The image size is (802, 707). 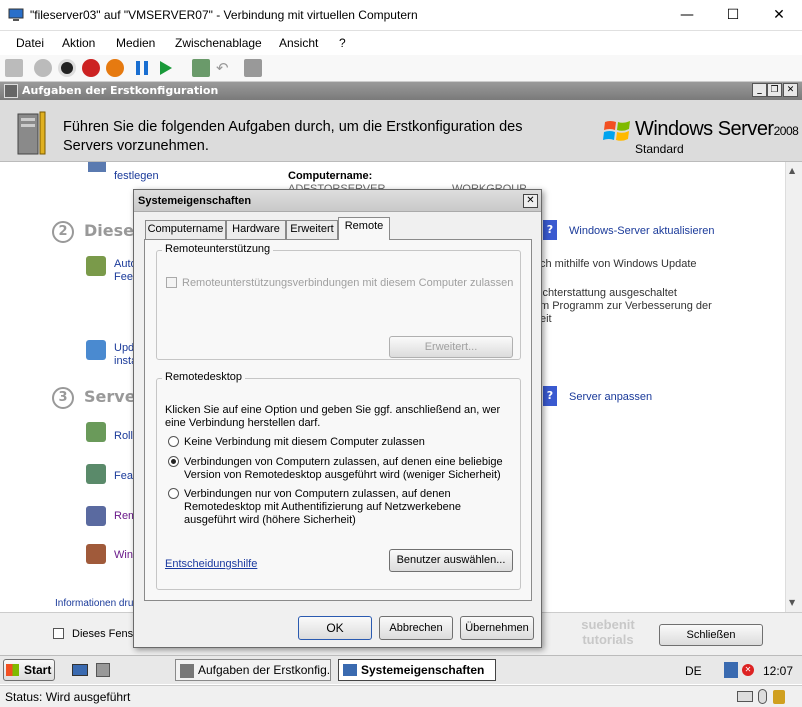 What do you see at coordinates (96, 350) in the screenshot?
I see `update-icon` at bounding box center [96, 350].